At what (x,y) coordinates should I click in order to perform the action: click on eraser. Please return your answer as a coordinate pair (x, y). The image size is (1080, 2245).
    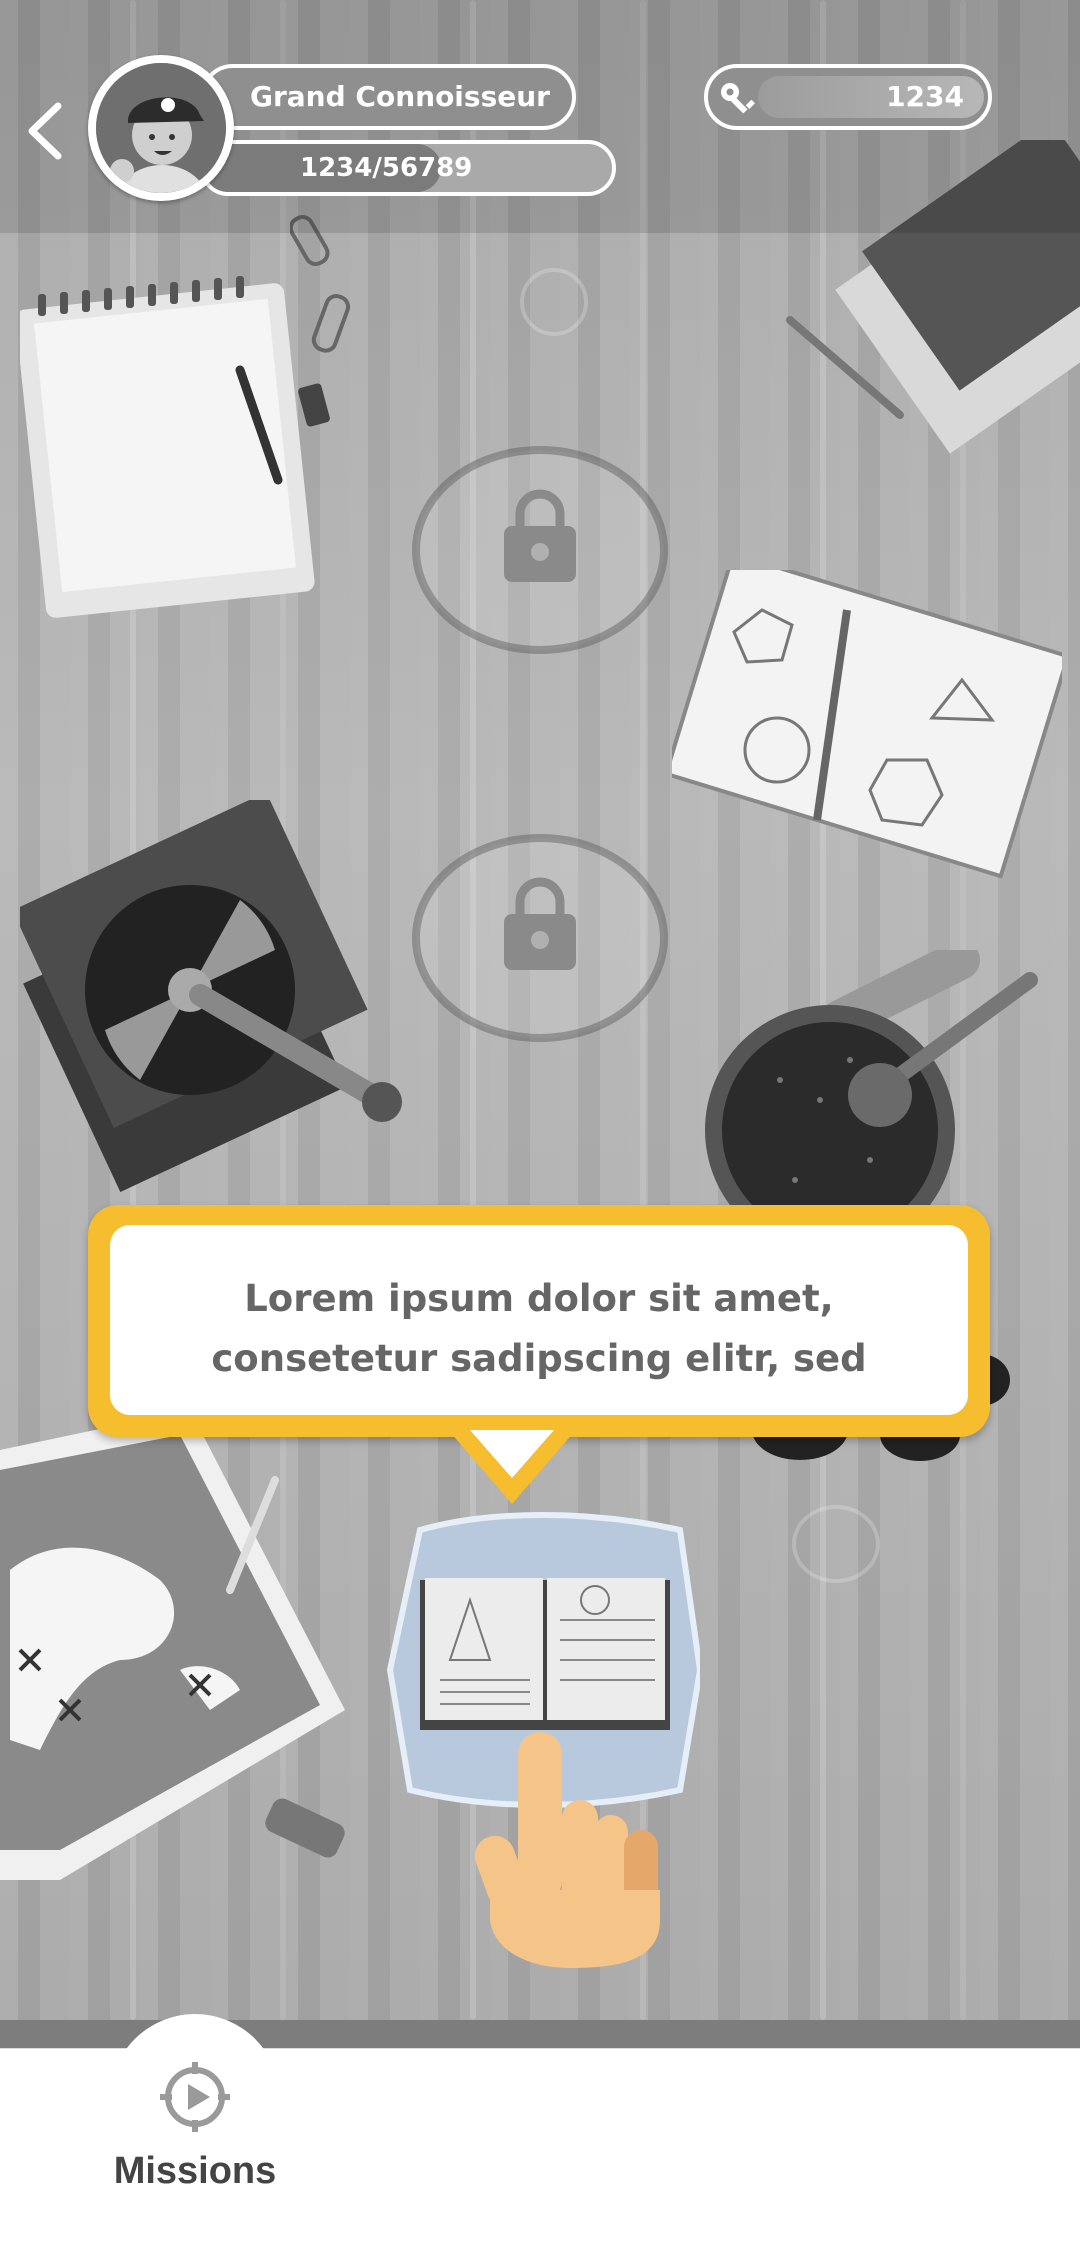
    Looking at the image, I should click on (305, 1828).